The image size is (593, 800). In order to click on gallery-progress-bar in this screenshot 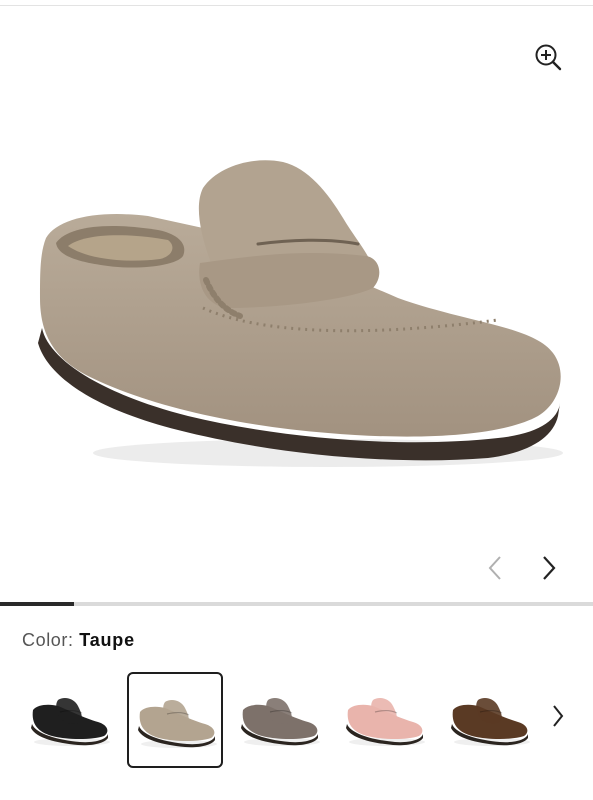, I will do `click(296, 604)`.